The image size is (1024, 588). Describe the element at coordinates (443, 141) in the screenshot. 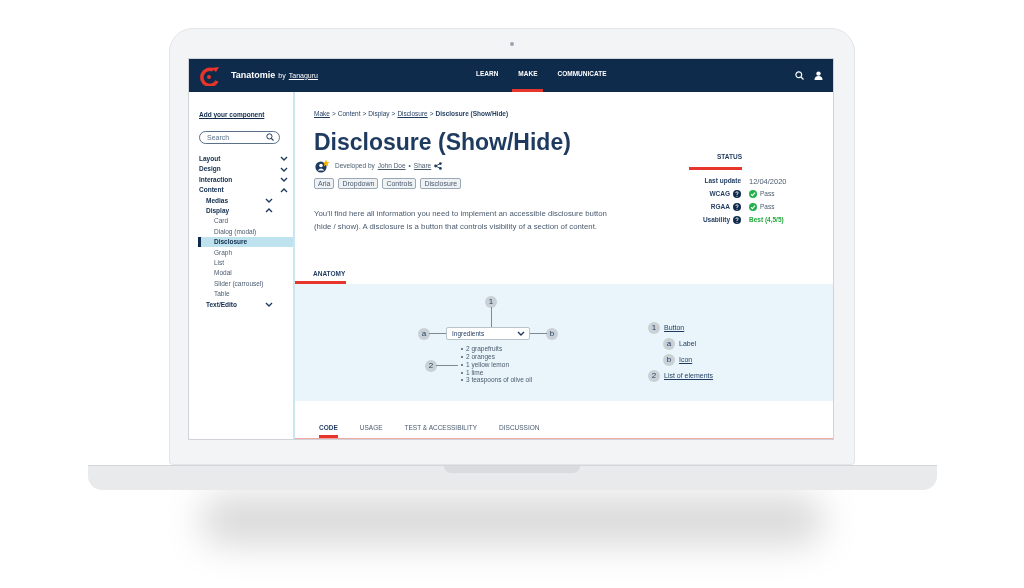

I see `page-title: Disclosure (Show/Hide)` at that location.